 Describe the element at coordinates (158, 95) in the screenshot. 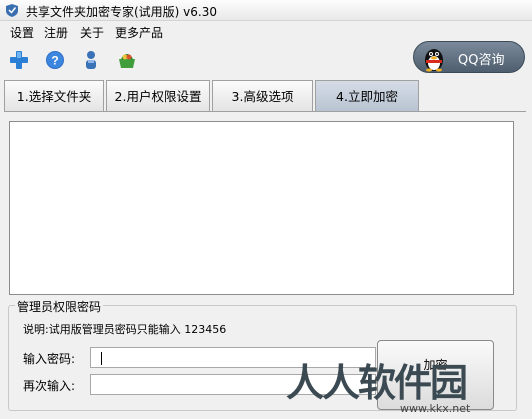

I see `tab-user-permissions: 2.用户权限设置` at that location.